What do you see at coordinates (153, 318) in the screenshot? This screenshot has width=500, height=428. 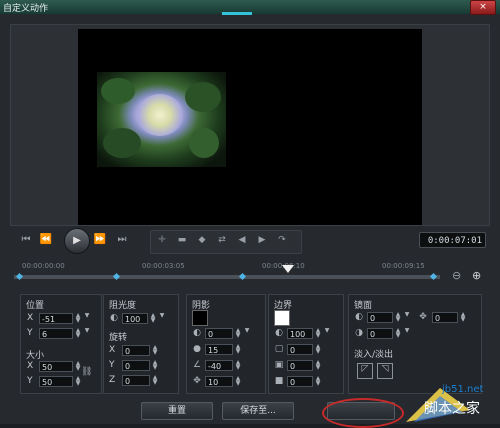 I see `opacity-spinner: ▲ ▼` at bounding box center [153, 318].